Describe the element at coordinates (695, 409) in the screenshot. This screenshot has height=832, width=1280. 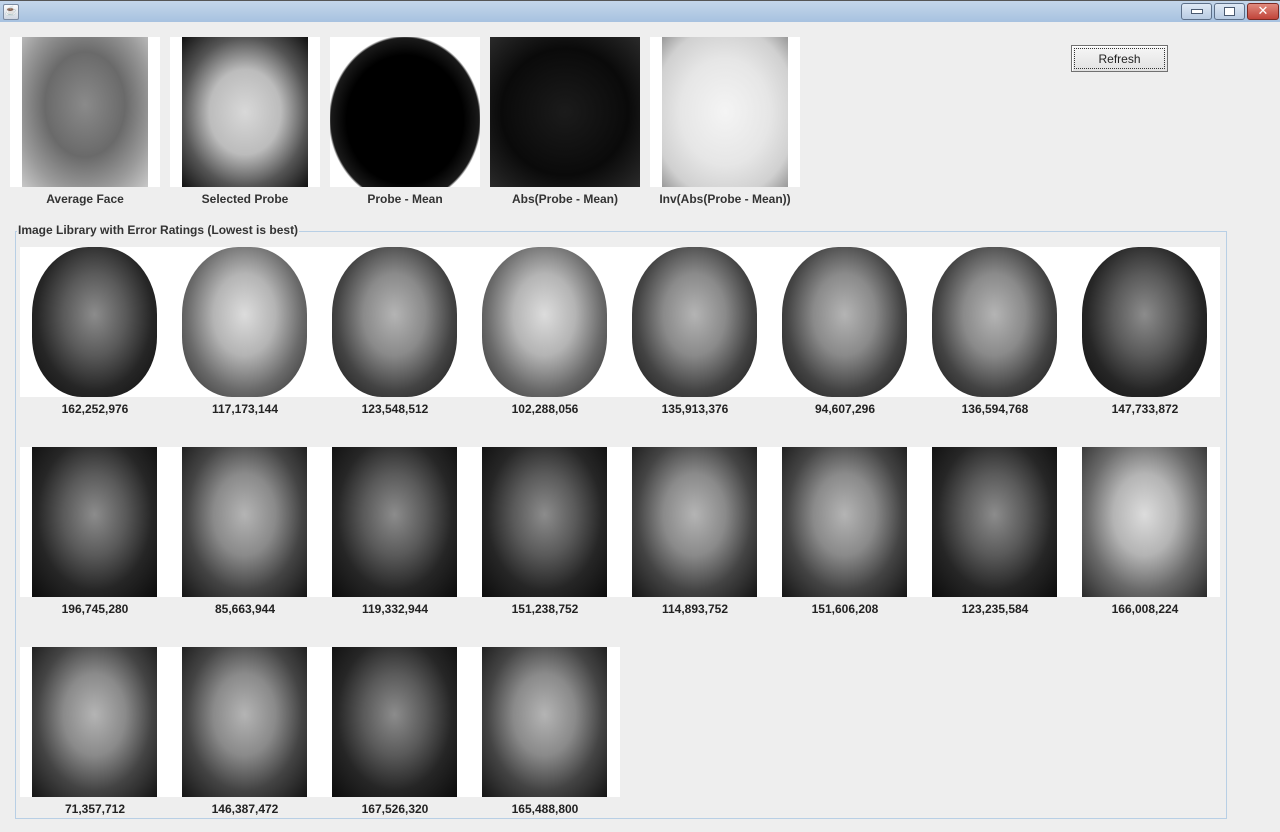
I see `error-score: 135,913,376` at that location.